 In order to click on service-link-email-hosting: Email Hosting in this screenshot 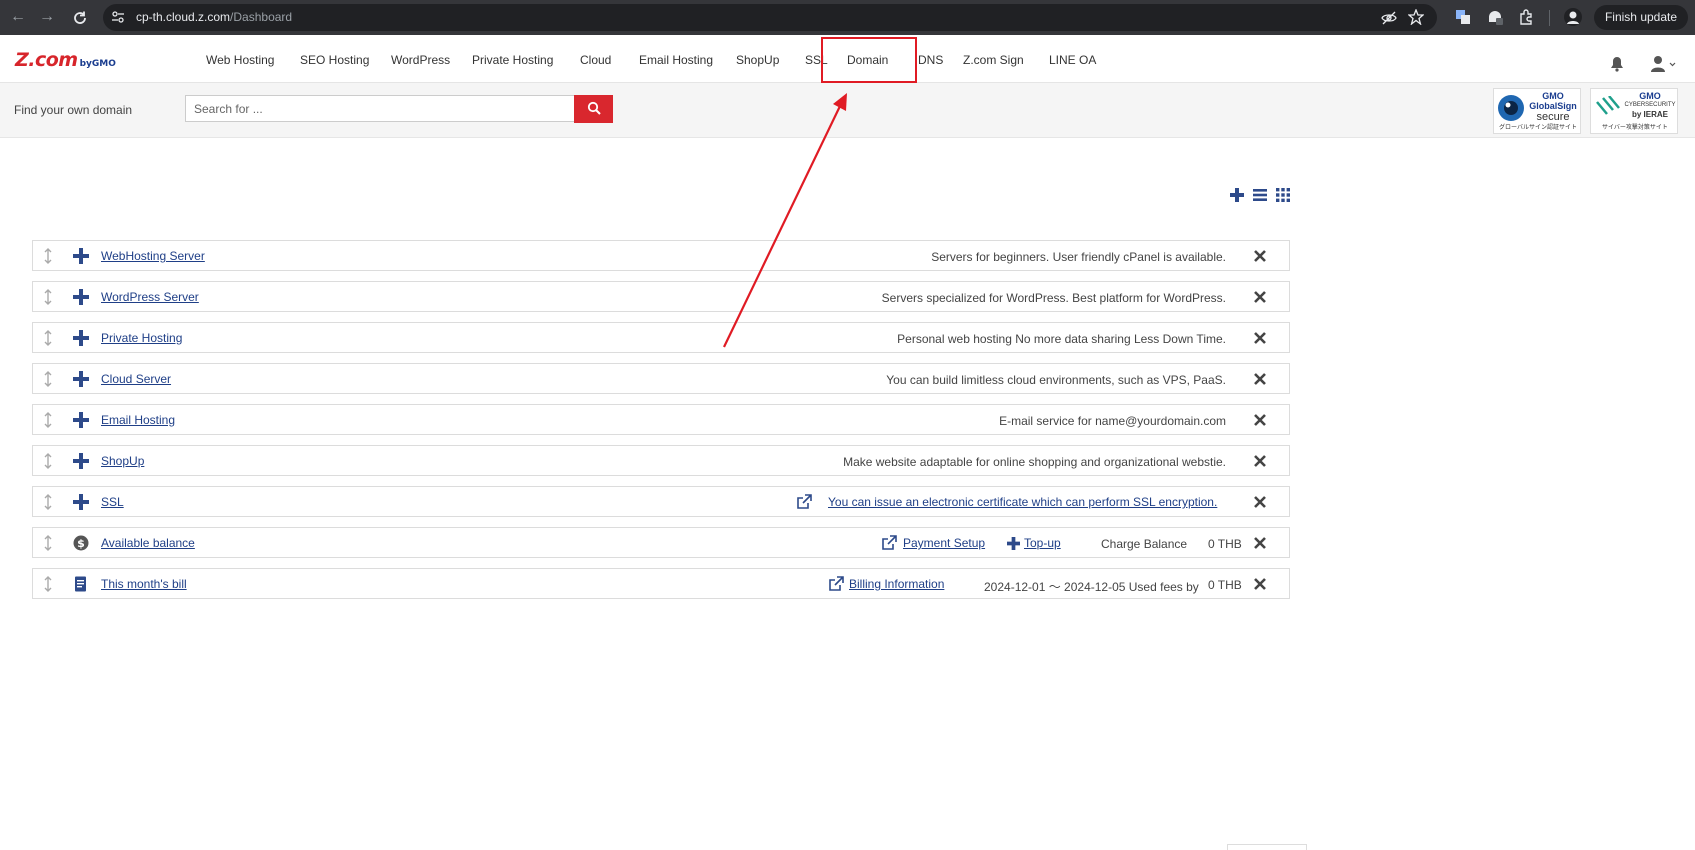, I will do `click(138, 420)`.